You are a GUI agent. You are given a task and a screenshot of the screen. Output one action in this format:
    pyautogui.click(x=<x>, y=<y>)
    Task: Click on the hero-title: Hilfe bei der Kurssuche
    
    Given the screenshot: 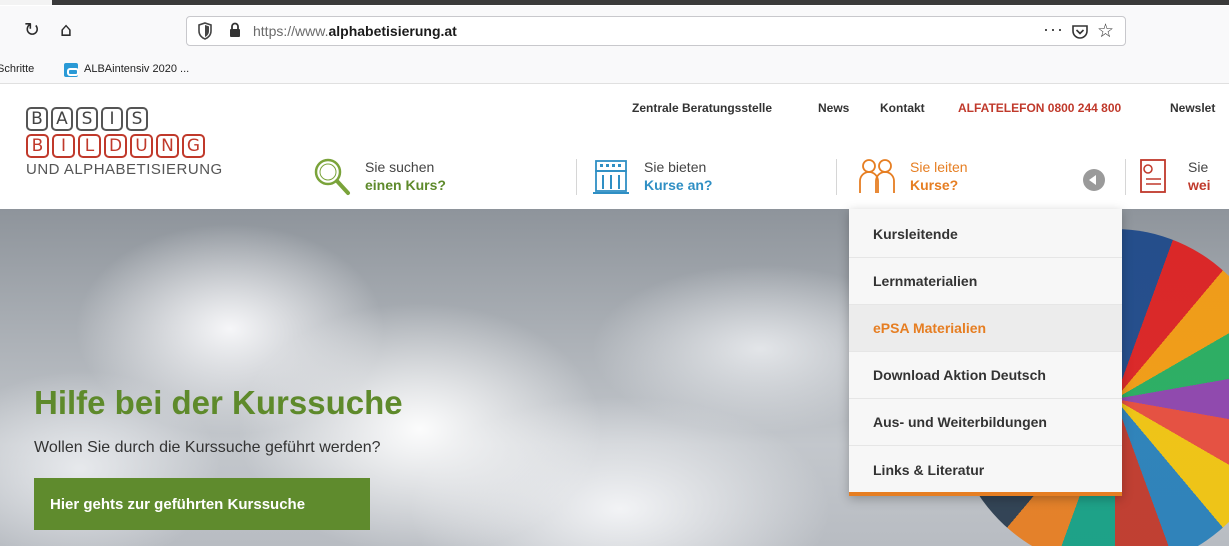 What is the action you would take?
    pyautogui.click(x=218, y=402)
    